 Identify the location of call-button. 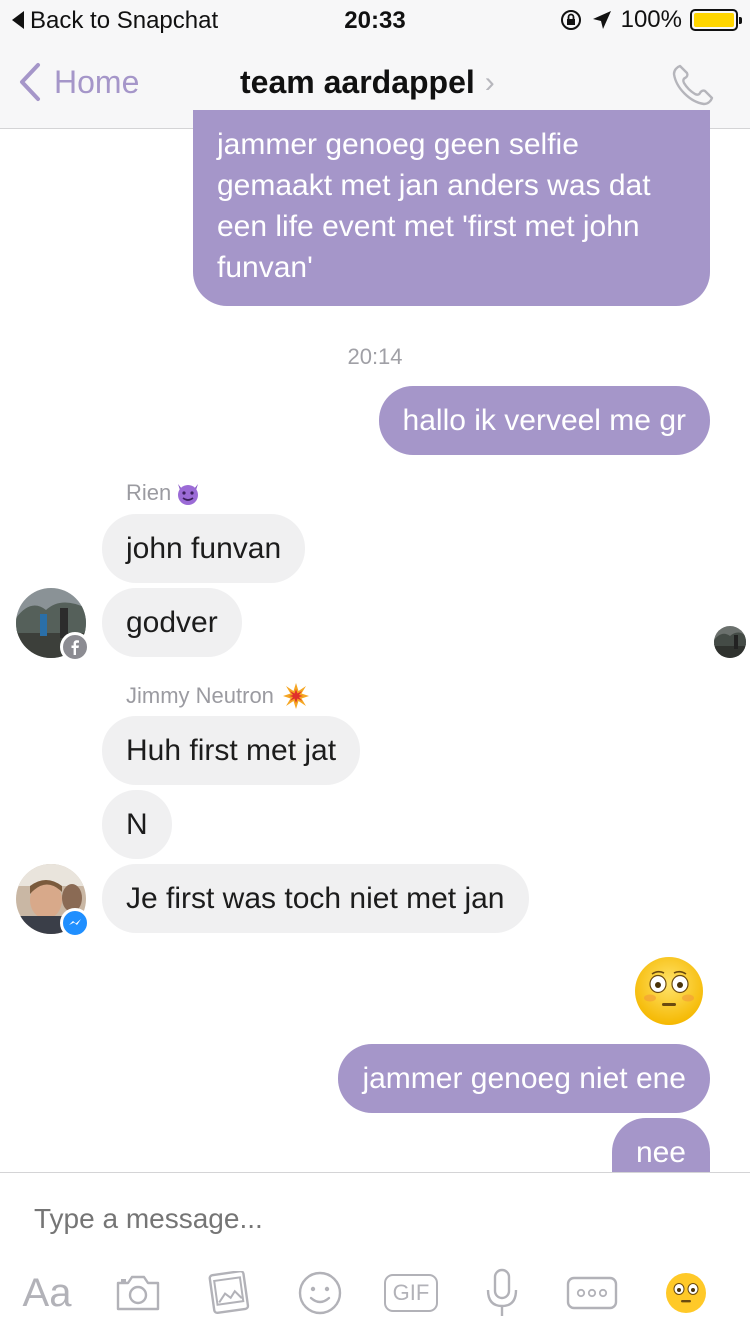
(693, 87).